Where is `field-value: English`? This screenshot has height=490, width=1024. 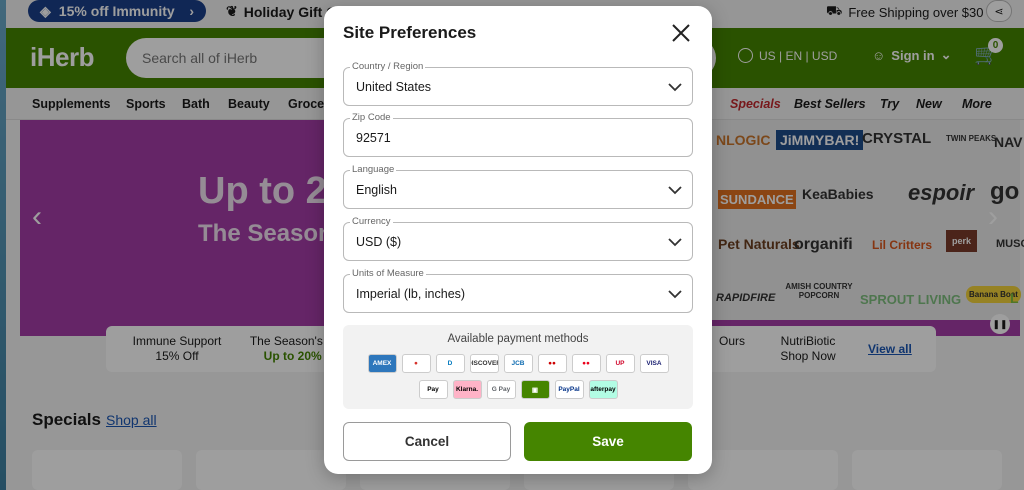
field-value: English is located at coordinates (376, 190).